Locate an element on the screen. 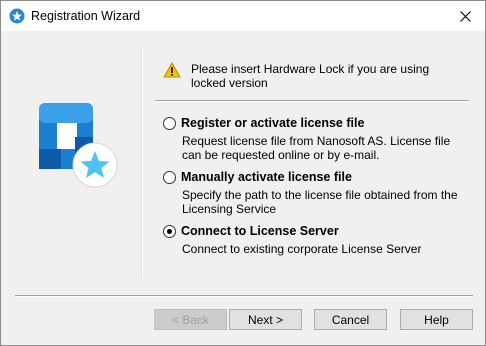 Image resolution: width=486 pixels, height=346 pixels. radio-license-server is located at coordinates (169, 231).